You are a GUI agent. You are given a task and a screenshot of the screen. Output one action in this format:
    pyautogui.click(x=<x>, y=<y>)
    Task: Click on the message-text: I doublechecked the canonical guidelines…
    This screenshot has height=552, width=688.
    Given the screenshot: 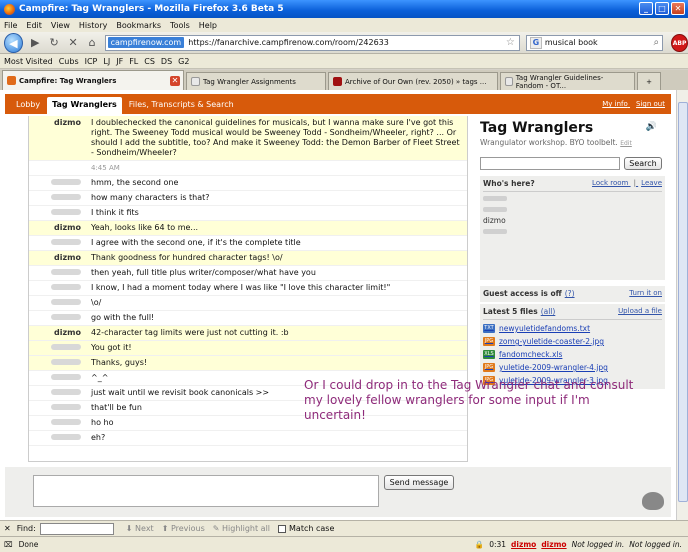 What is the action you would take?
    pyautogui.click(x=275, y=137)
    